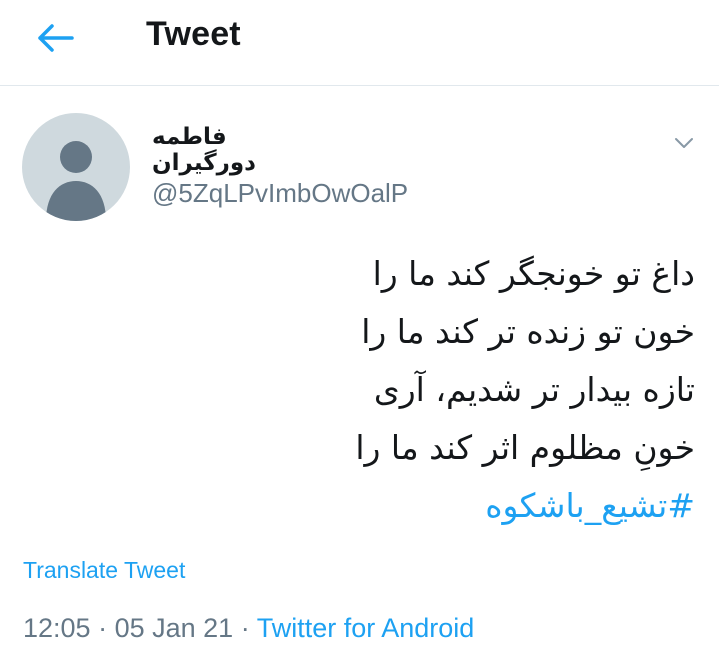 This screenshot has height=666, width=719. What do you see at coordinates (193, 34) in the screenshot?
I see `page-title: Tweet` at bounding box center [193, 34].